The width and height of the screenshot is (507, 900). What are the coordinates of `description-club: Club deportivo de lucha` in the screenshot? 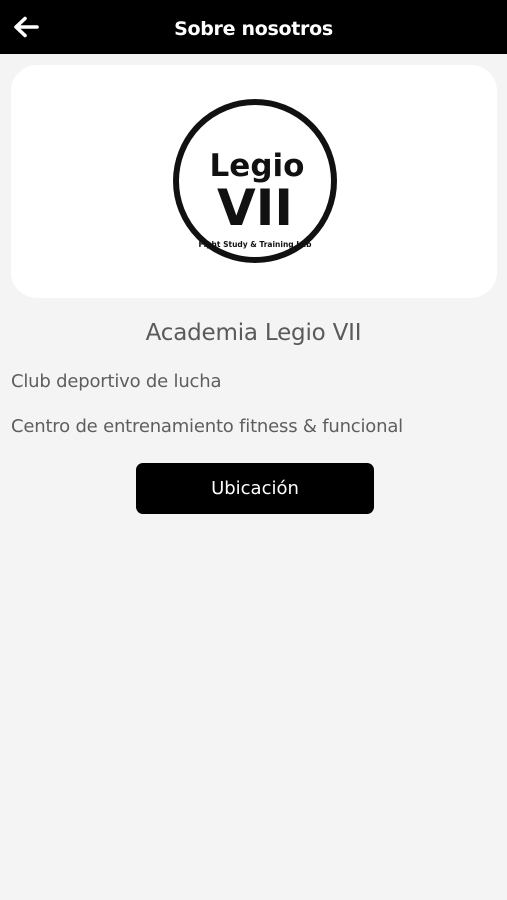 It's located at (116, 381).